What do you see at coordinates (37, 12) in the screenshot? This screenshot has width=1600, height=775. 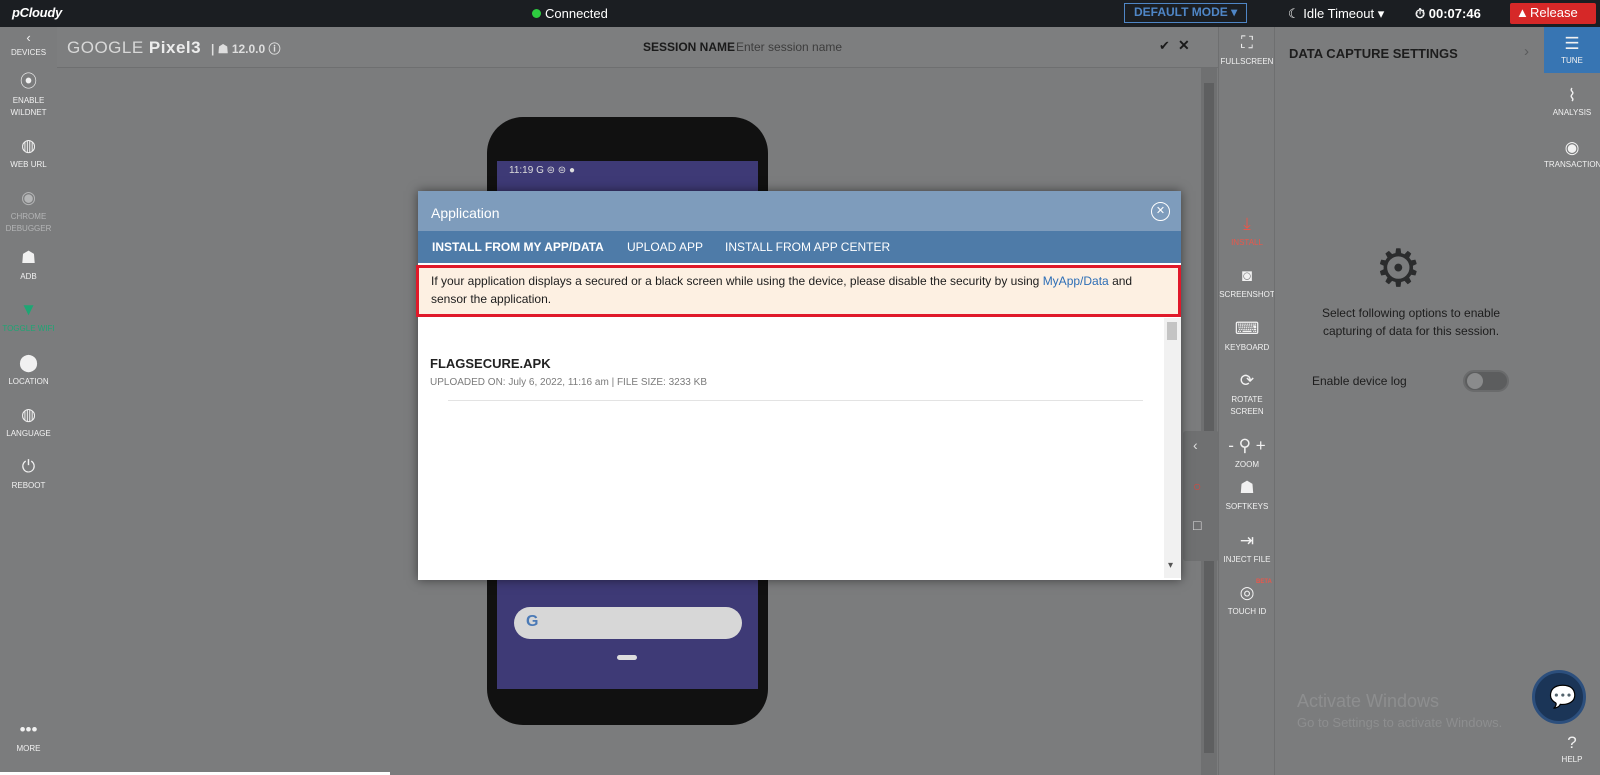 I see `pcloudy-logo: pCloudy` at bounding box center [37, 12].